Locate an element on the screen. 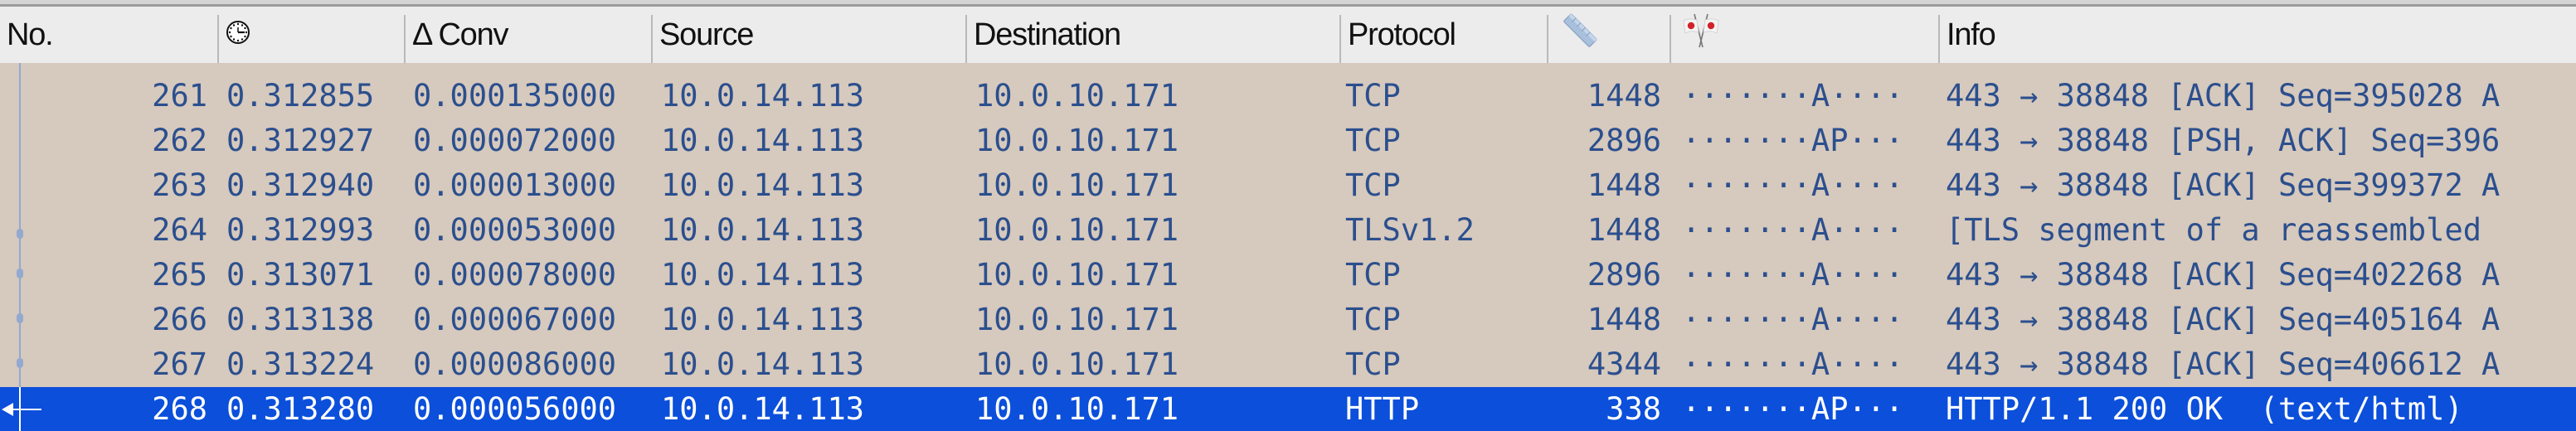 The height and width of the screenshot is (431, 2576). column-header-info-label: Info is located at coordinates (1972, 34).